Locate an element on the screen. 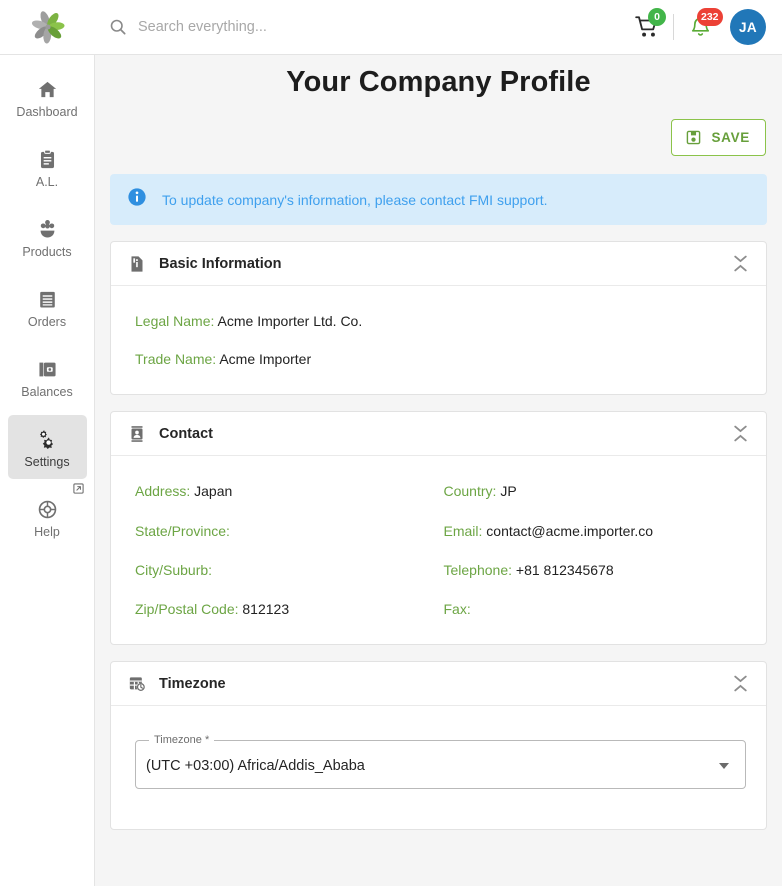 Image resolution: width=782 pixels, height=886 pixels. save-button-row: SAVE is located at coordinates (438, 127).